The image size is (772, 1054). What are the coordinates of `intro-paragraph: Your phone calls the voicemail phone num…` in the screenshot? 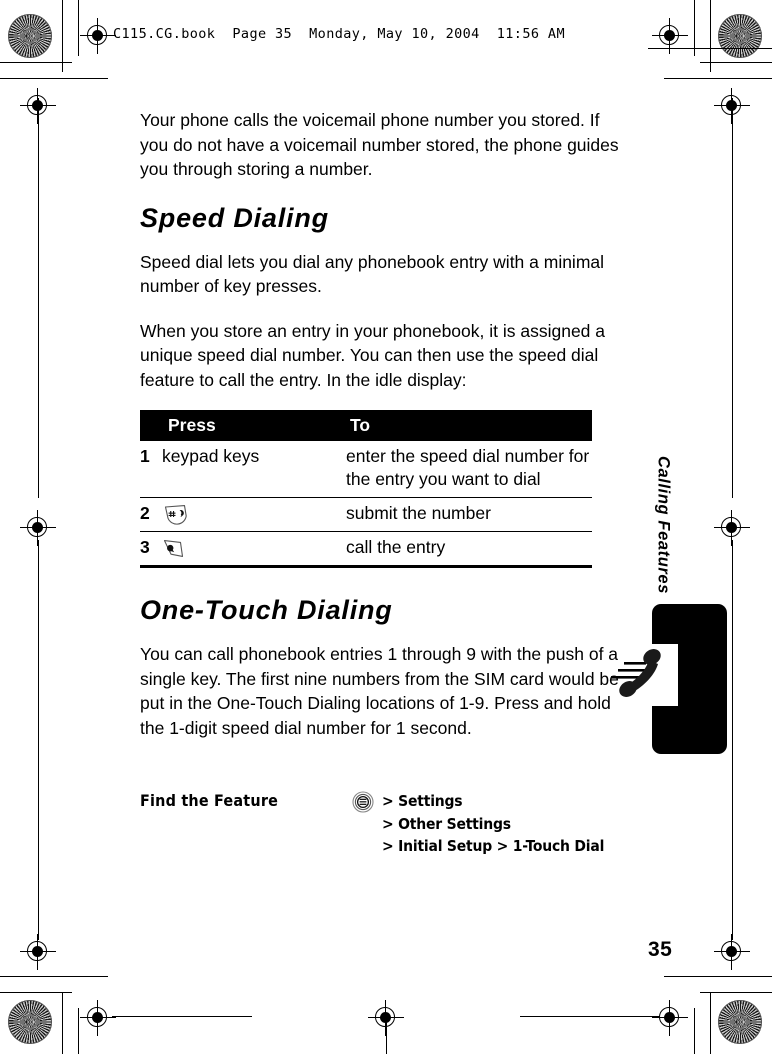 It's located at (379, 144).